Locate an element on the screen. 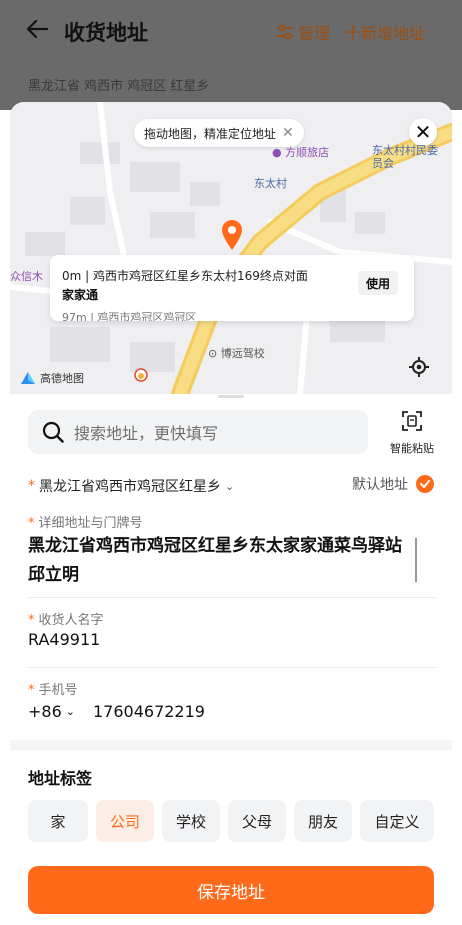  poi-committee: 东太村村民委员会 is located at coordinates (407, 157).